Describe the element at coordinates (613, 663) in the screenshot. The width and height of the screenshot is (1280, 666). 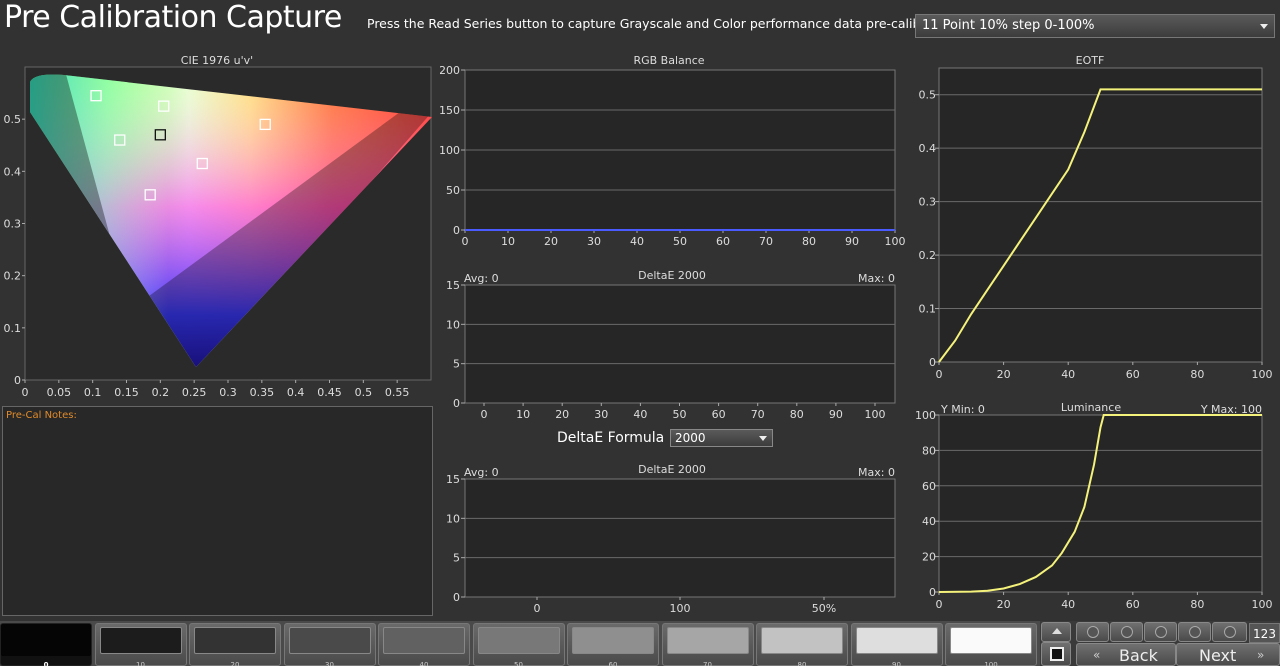
I see `patch-label: 60` at that location.